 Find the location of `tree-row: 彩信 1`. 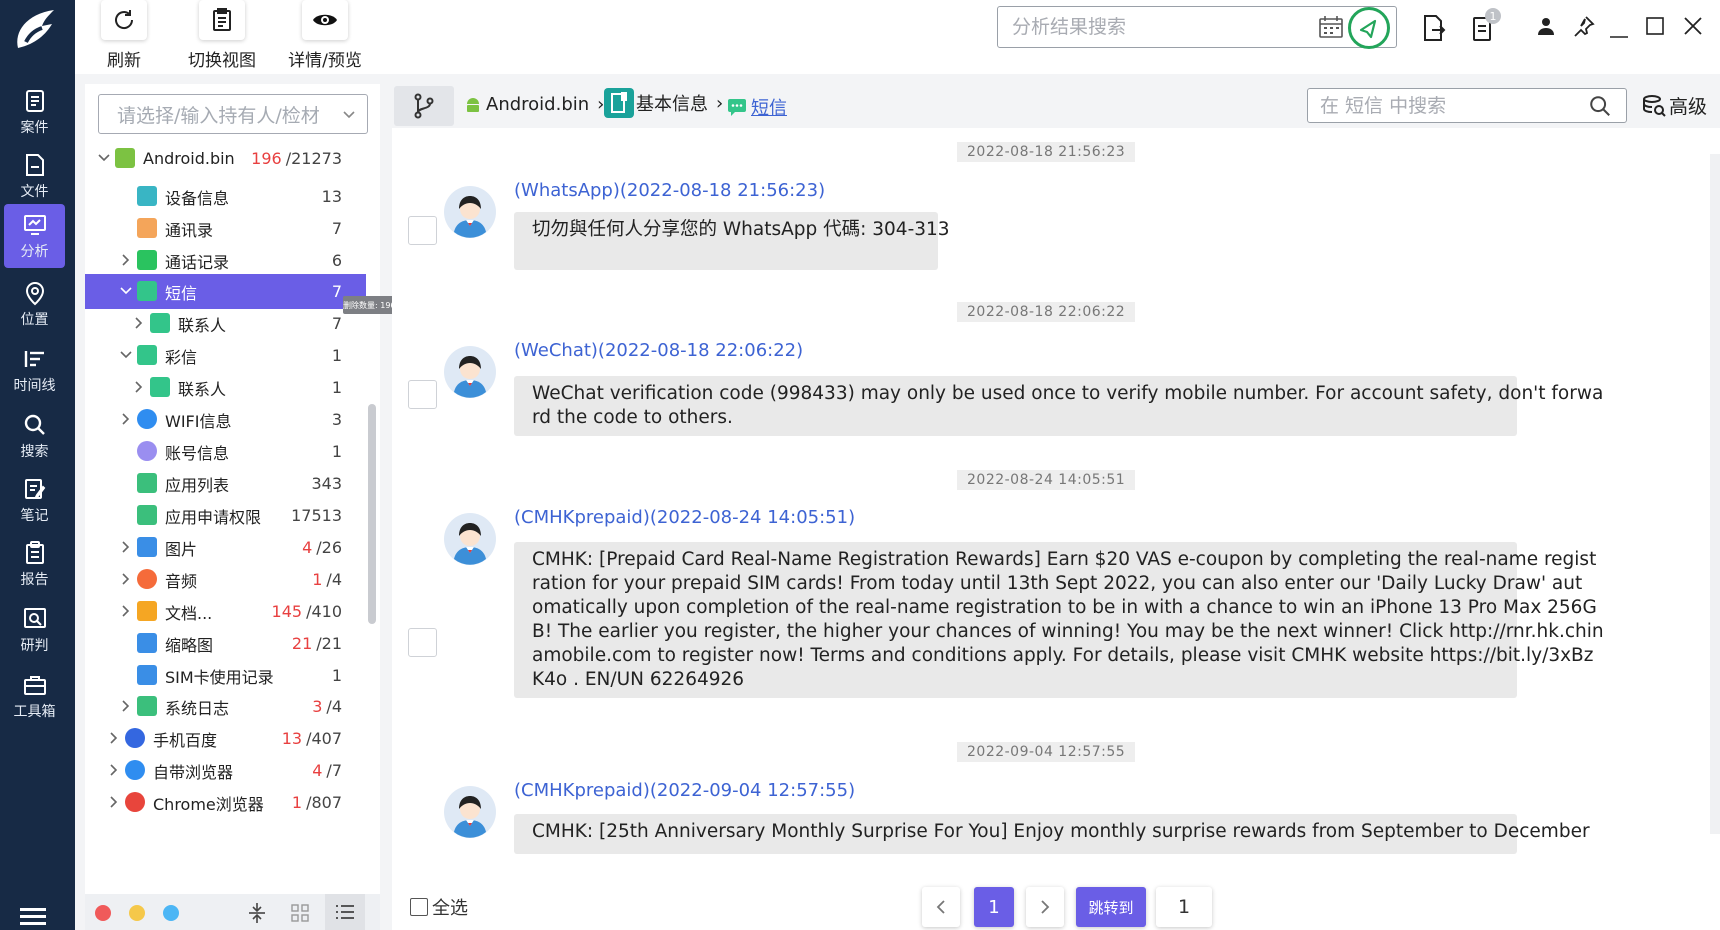

tree-row: 彩信 1 is located at coordinates (225, 355).